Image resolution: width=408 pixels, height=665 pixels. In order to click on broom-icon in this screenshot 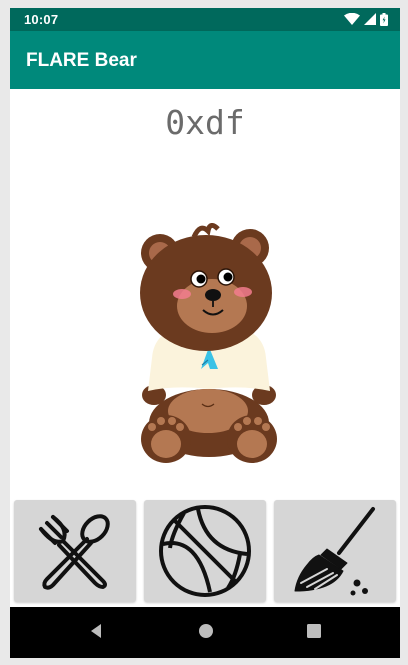, I will do `click(334, 551)`.